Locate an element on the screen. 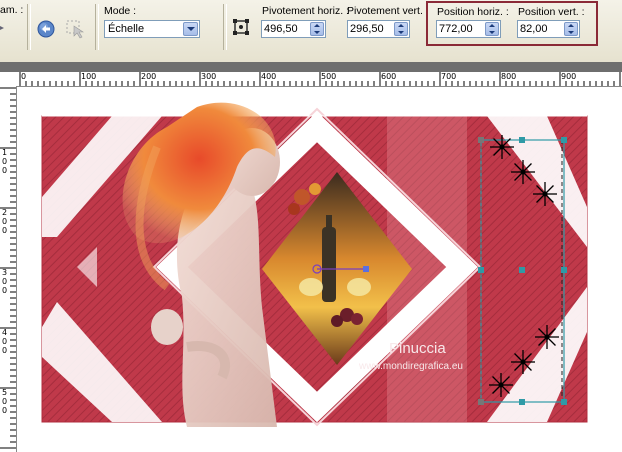 The image size is (622, 452). ruler-label: 500 is located at coordinates (329, 76).